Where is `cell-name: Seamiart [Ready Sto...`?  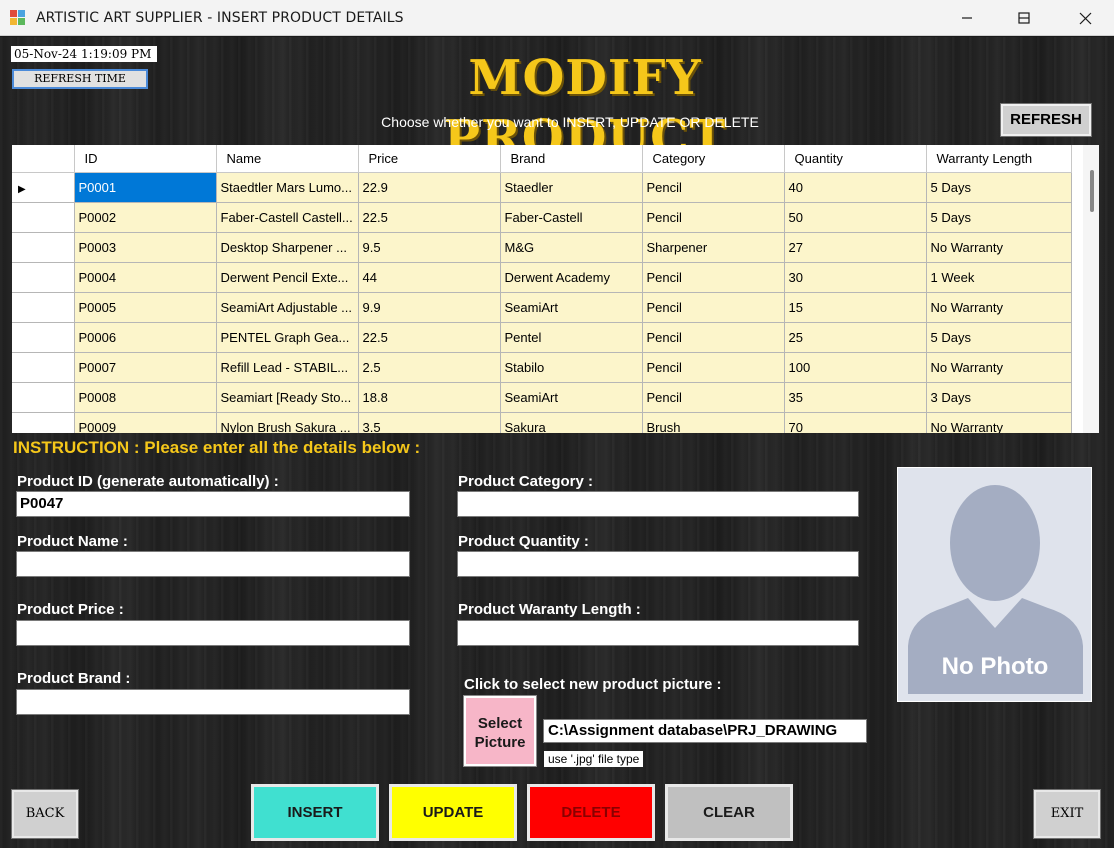
cell-name: Seamiart [Ready Sto... is located at coordinates (287, 397).